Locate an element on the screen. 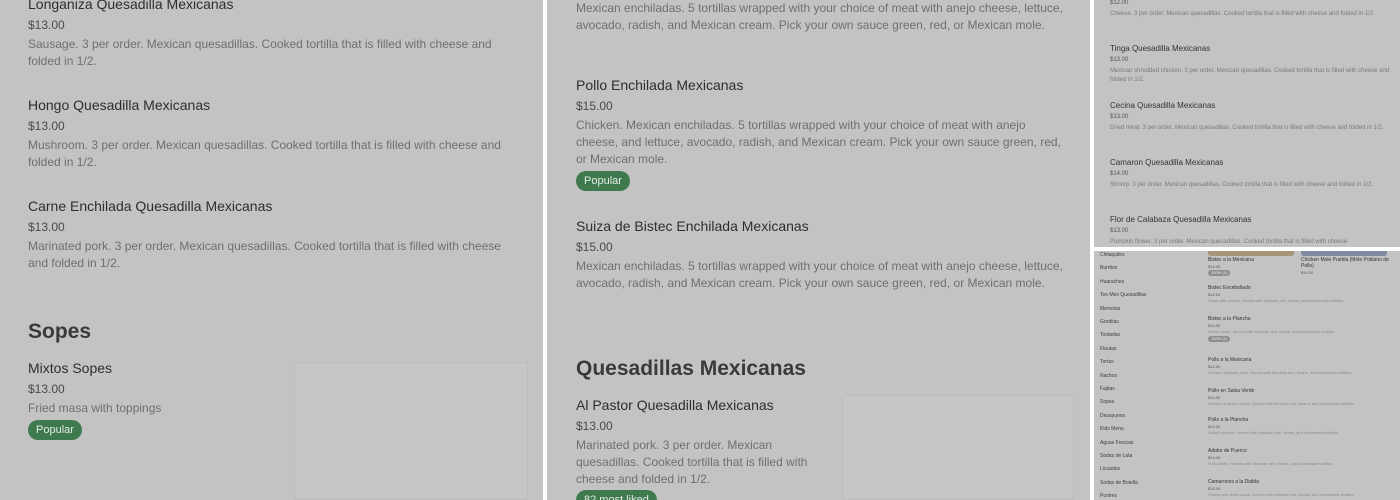 This screenshot has height=500, width=1400. category-link: Huaraches is located at coordinates (1112, 282).